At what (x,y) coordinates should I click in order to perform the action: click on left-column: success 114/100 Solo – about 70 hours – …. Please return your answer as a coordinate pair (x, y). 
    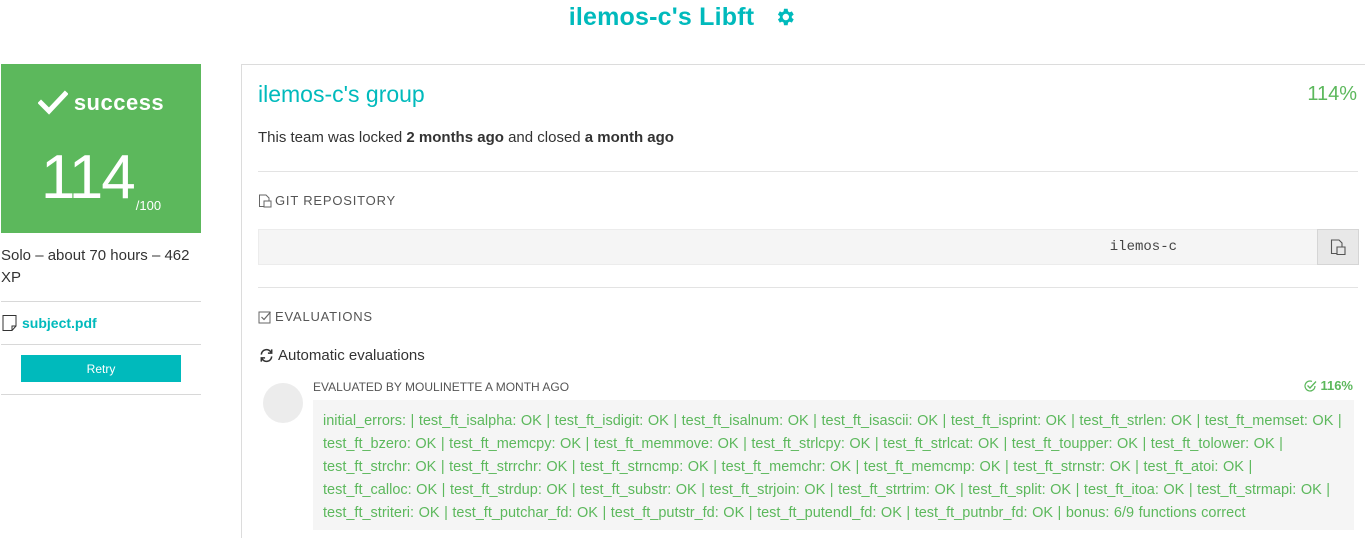
    Looking at the image, I should click on (101, 229).